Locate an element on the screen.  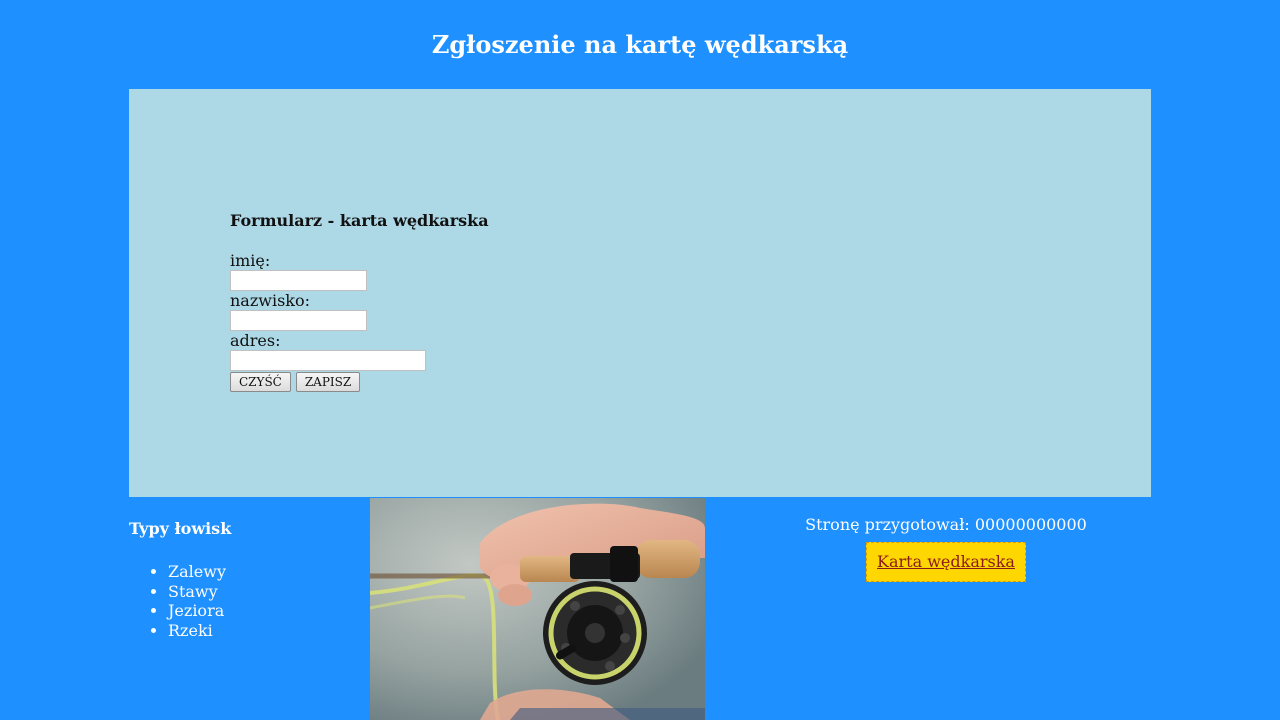
fishing-types-list: Zalewy Stawy Jeziora Rzeki is located at coordinates (180, 601).